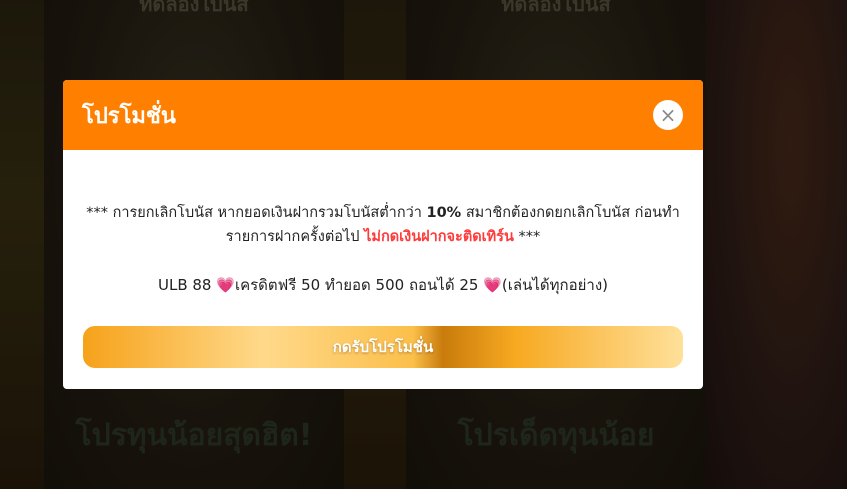  I want to click on terms-suffix: ***, so click(527, 237).